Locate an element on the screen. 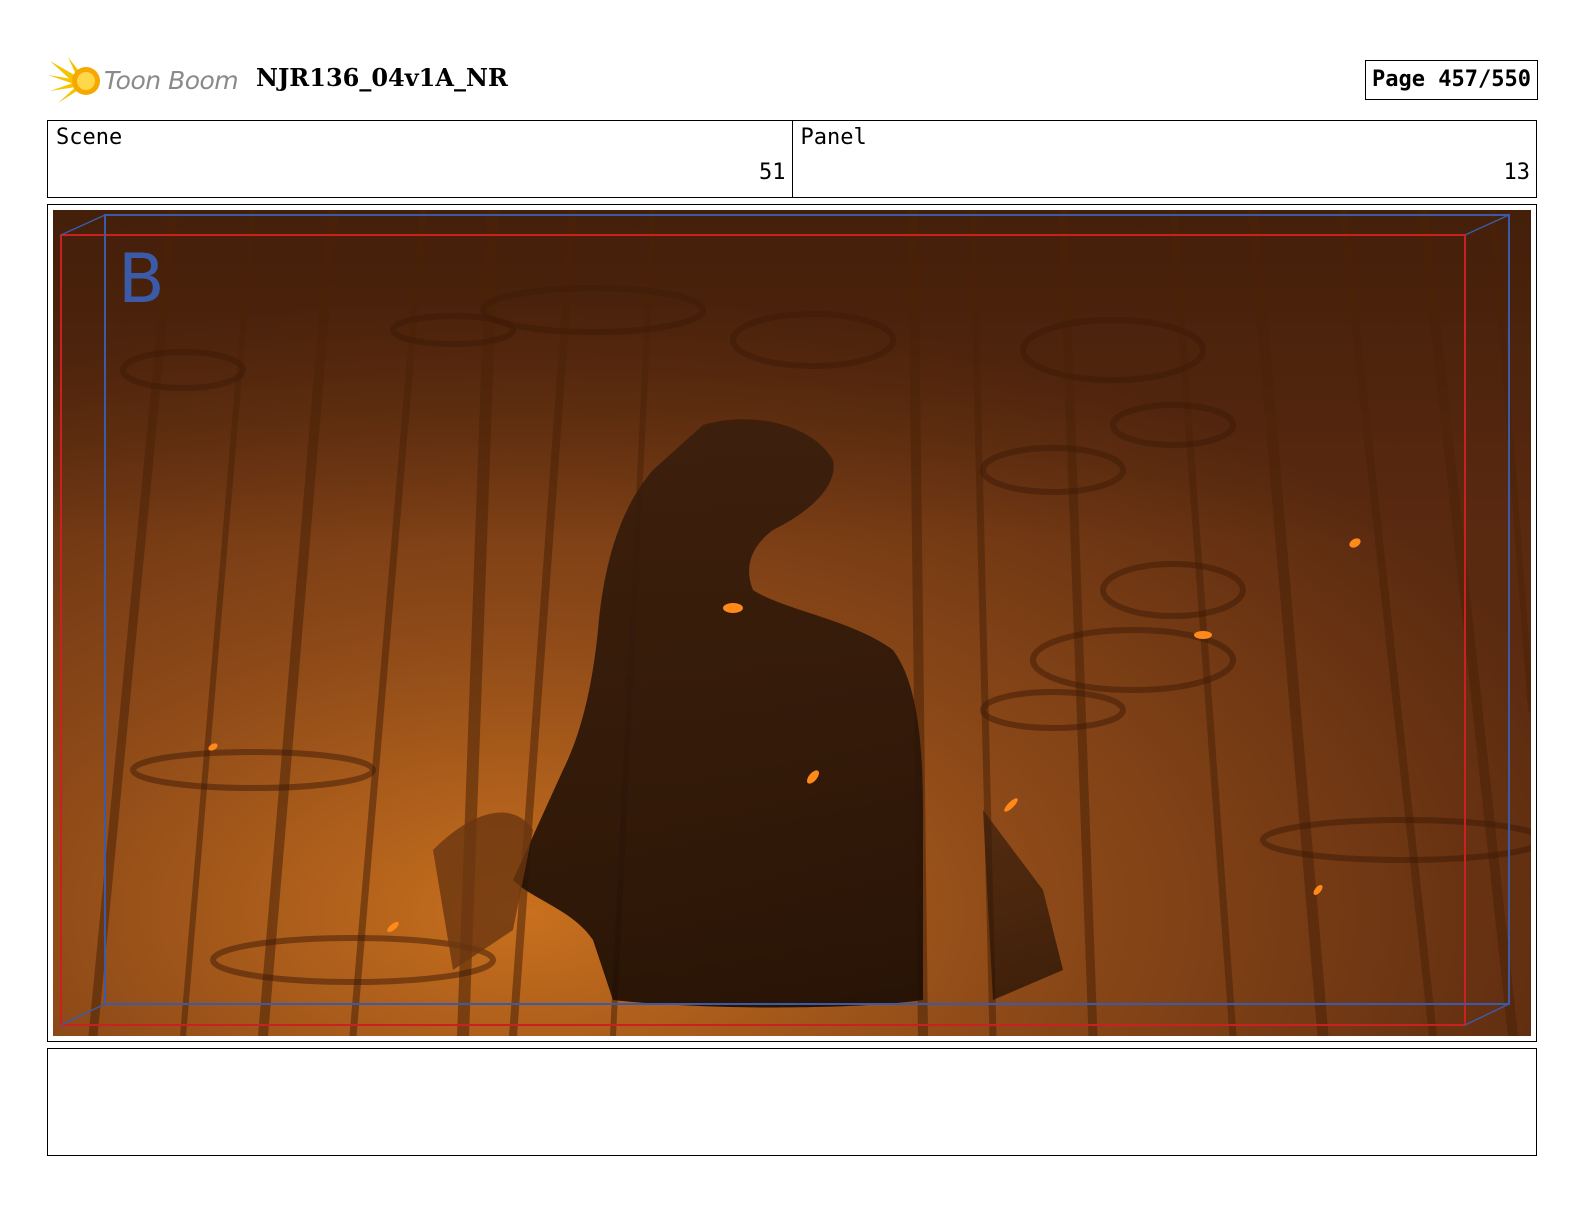 This screenshot has height=1224, width=1584. notes-box is located at coordinates (792, 1102).